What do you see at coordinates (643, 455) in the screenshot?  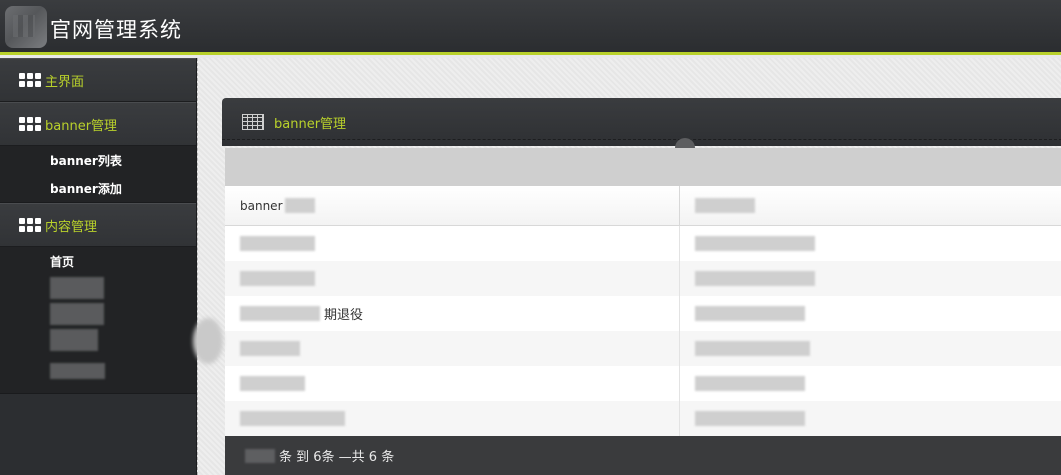 I see `table-footer: 条 到 6条 —共 6 条` at bounding box center [643, 455].